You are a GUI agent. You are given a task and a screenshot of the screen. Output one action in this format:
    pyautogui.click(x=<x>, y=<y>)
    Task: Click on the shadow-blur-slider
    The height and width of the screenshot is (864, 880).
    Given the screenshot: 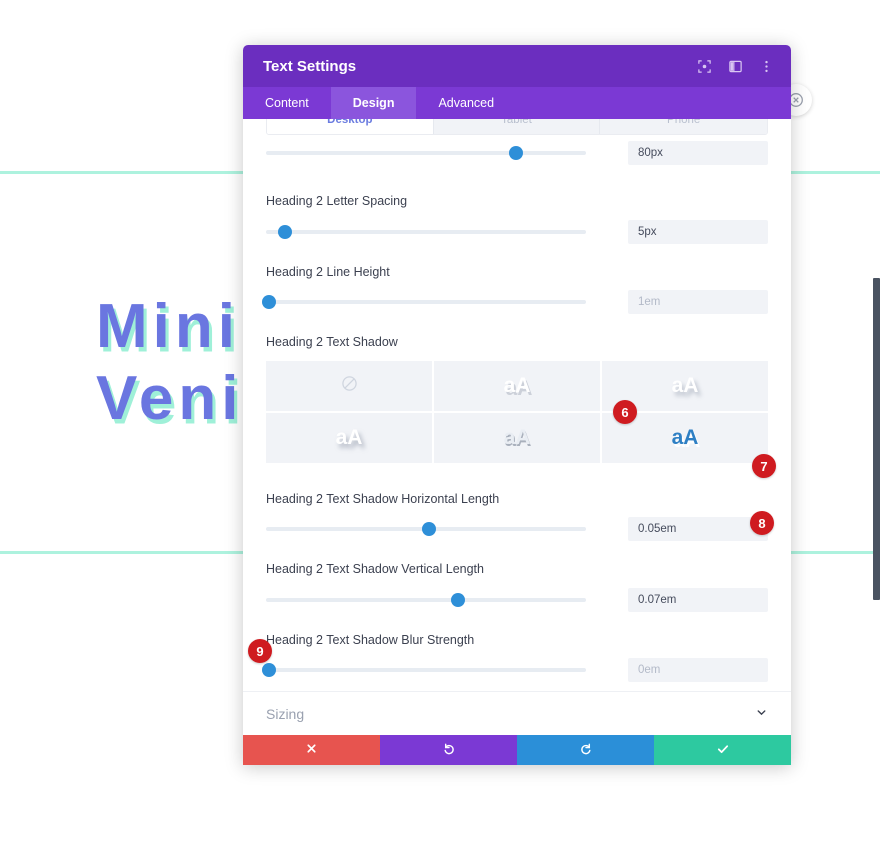 What is the action you would take?
    pyautogui.click(x=424, y=670)
    